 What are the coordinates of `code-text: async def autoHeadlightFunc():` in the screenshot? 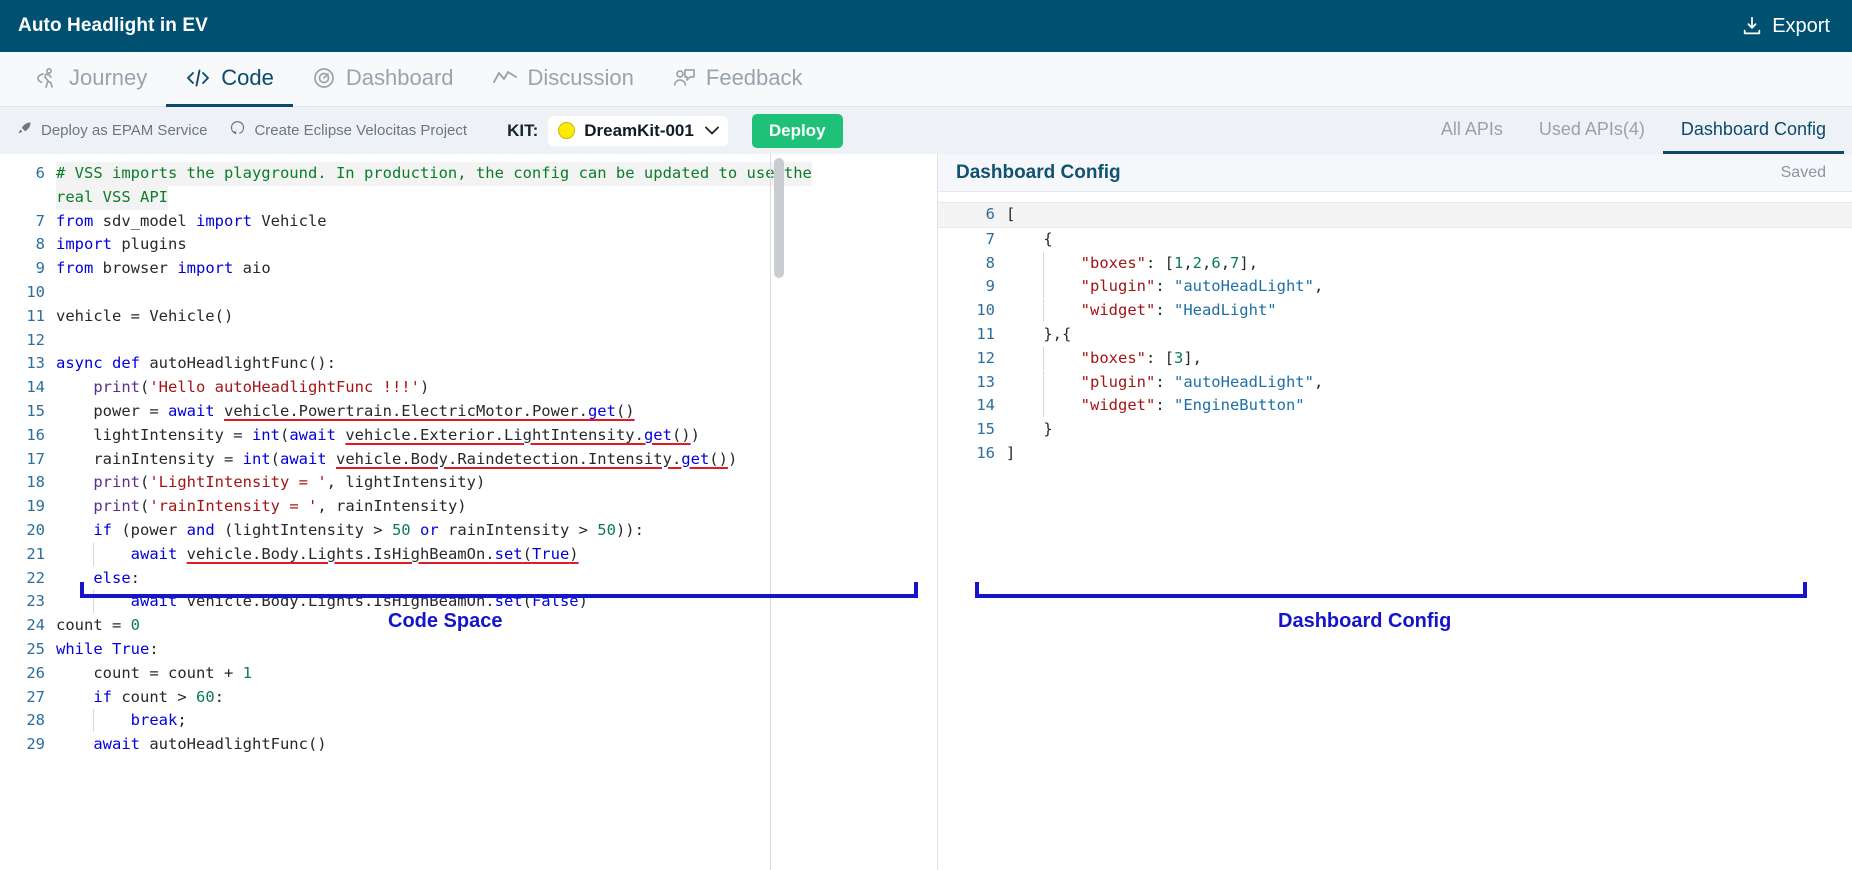 It's located at (196, 363).